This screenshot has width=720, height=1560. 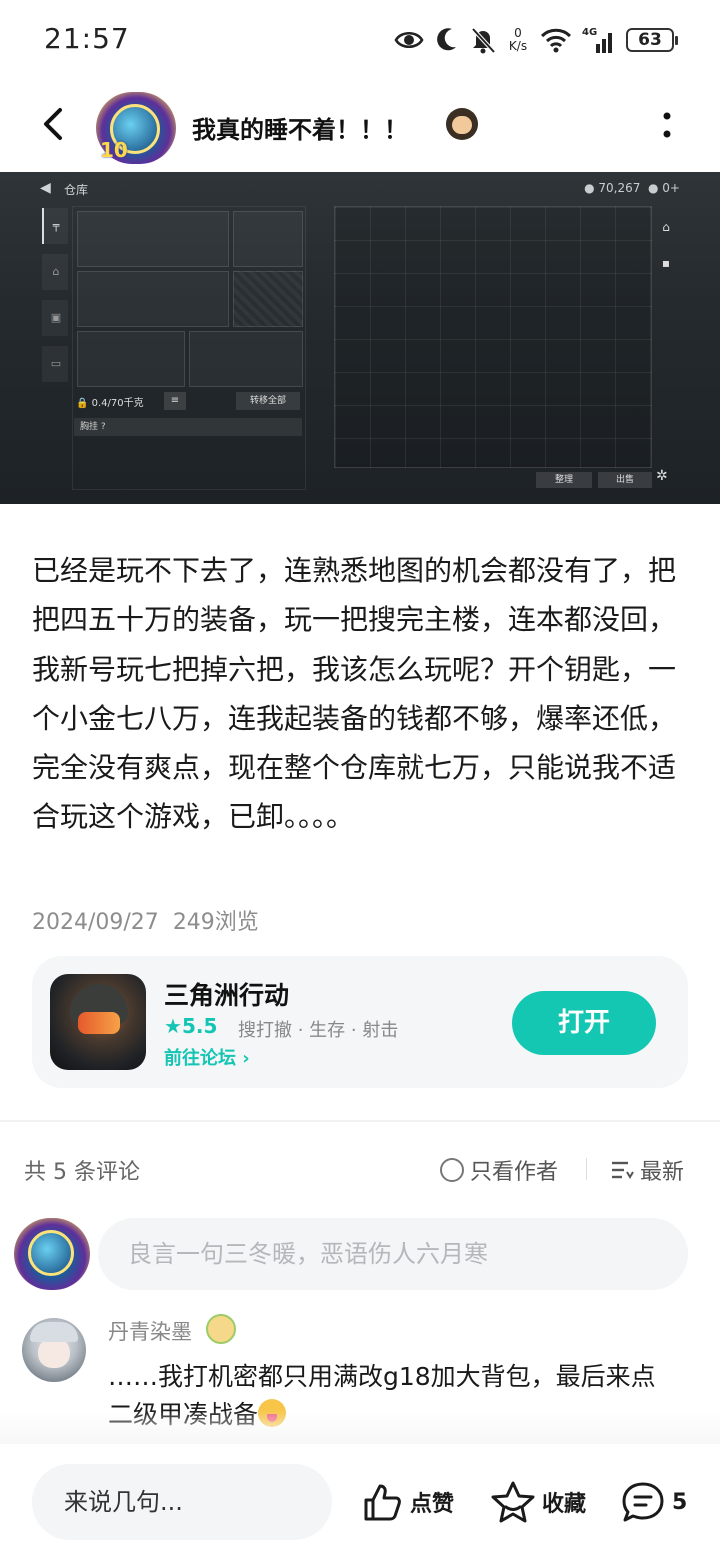 I want to click on image-right-icons: ⌂ ▪, so click(x=666, y=256).